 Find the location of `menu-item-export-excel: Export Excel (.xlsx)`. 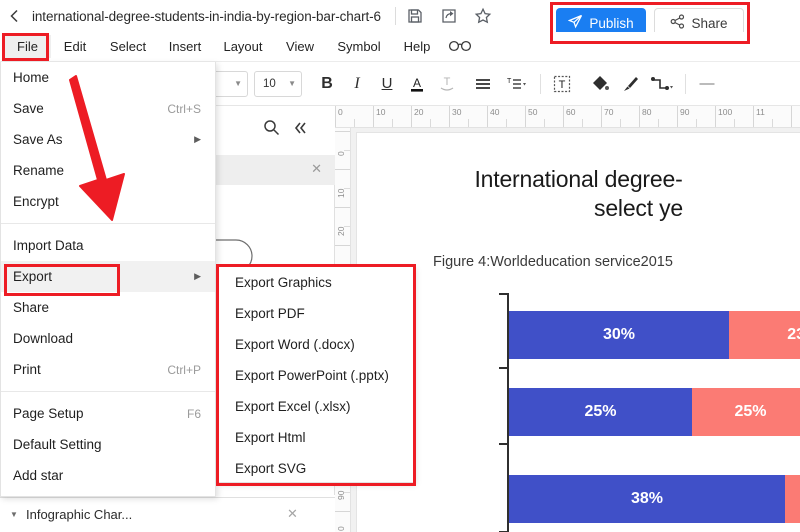

menu-item-export-excel: Export Excel (.xlsx) is located at coordinates (316, 406).